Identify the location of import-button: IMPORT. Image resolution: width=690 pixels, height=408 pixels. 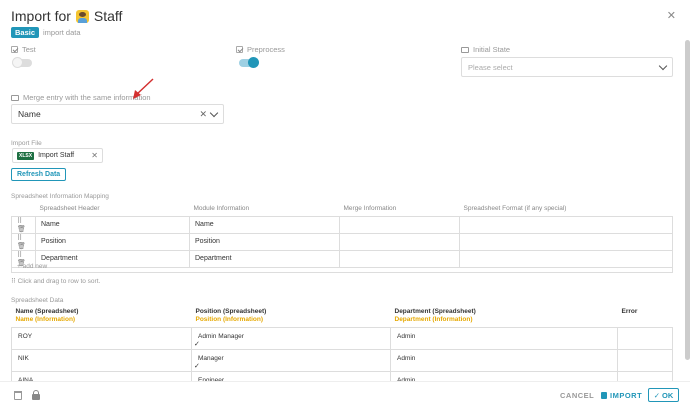
(621, 395).